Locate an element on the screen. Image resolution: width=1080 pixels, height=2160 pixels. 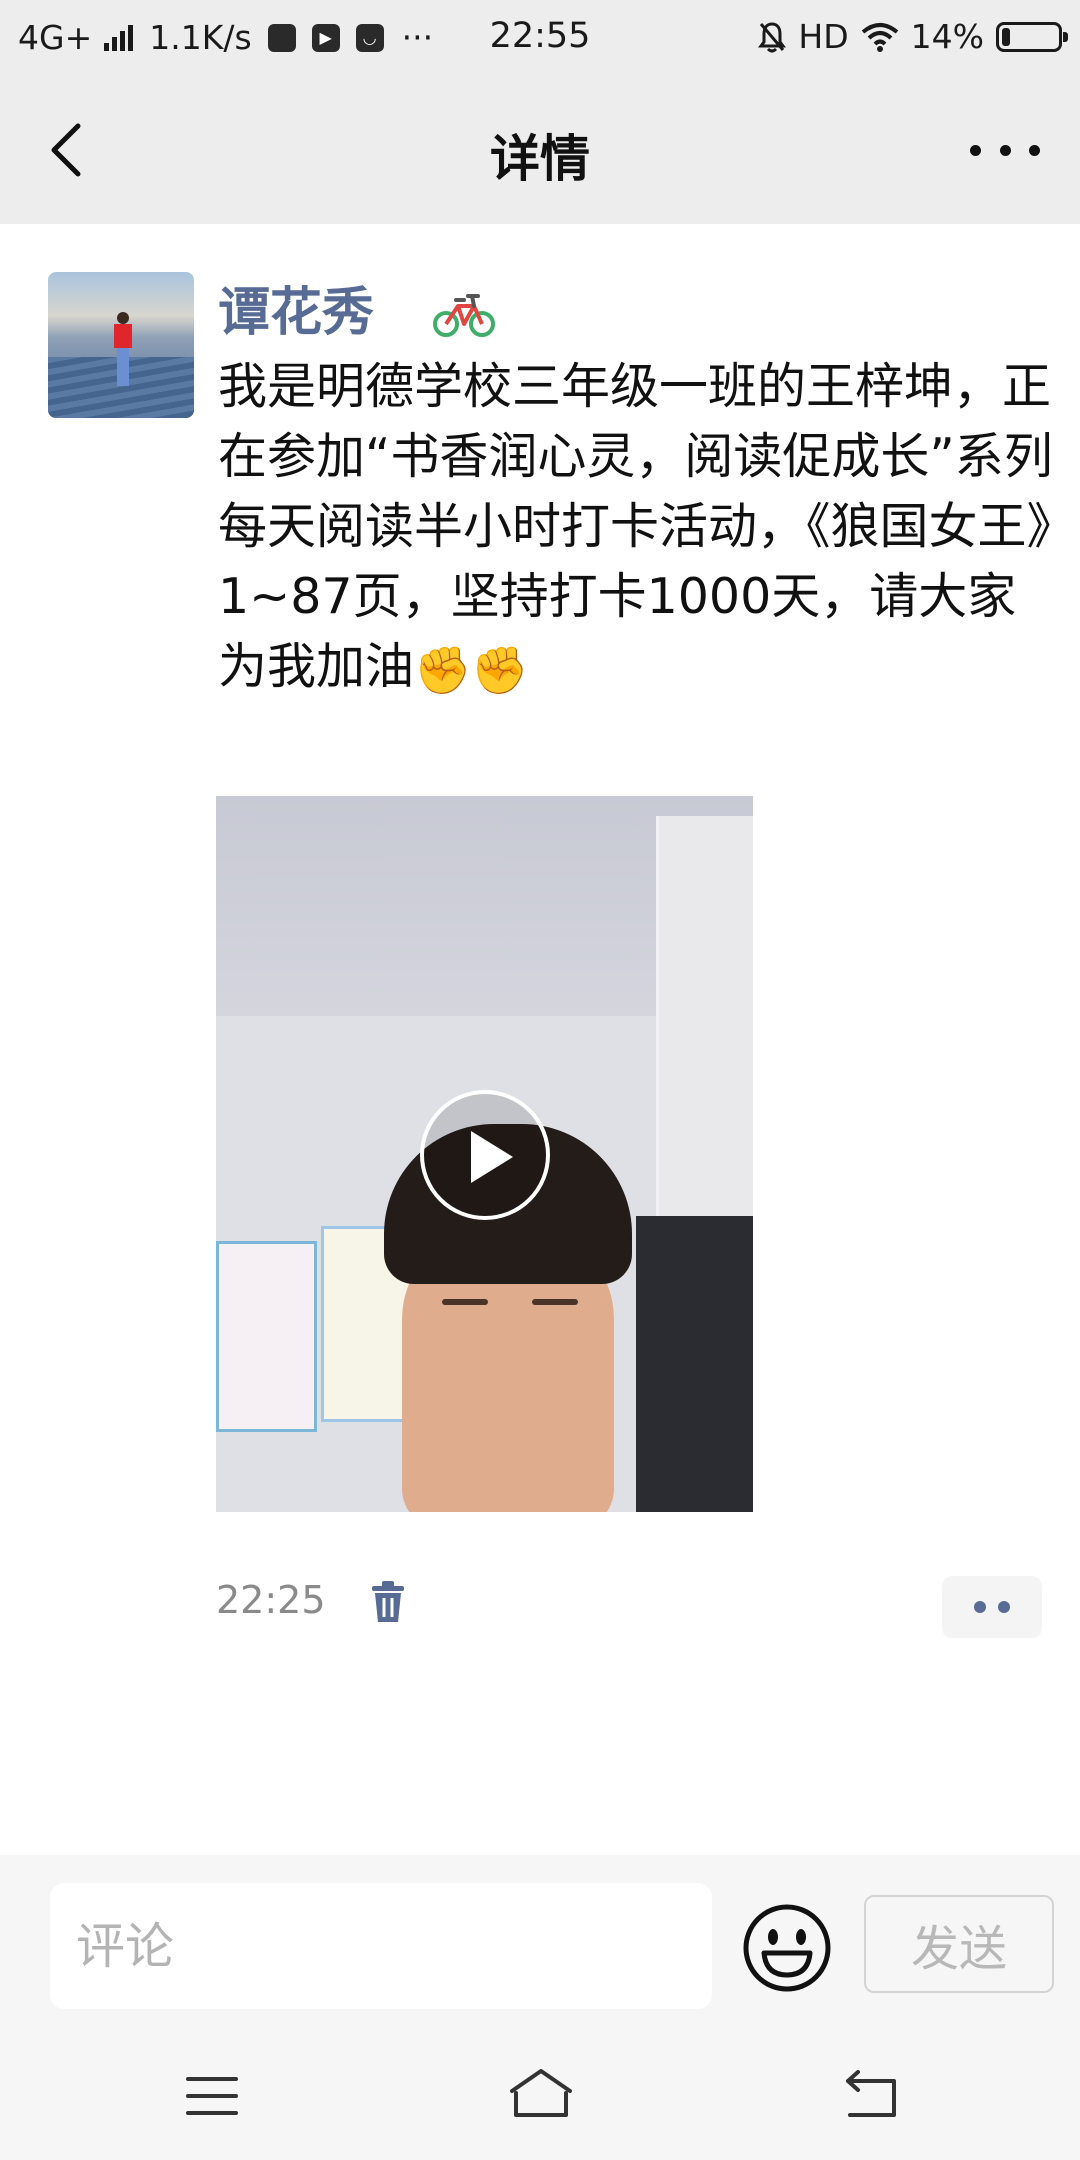
comment-bar: 发送 is located at coordinates (540, 1950).